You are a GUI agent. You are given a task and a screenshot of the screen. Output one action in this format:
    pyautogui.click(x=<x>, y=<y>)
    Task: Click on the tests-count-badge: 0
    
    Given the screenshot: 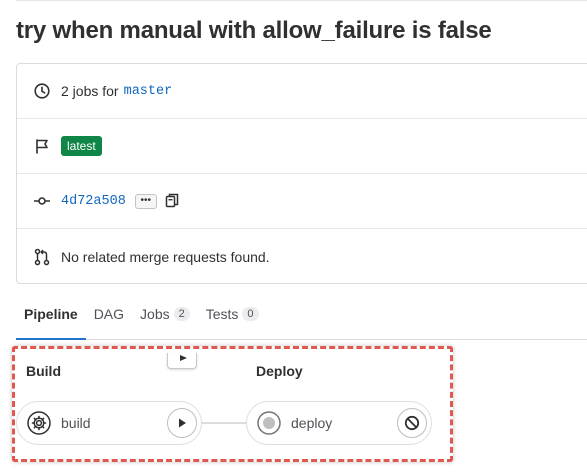 What is the action you would take?
    pyautogui.click(x=250, y=314)
    